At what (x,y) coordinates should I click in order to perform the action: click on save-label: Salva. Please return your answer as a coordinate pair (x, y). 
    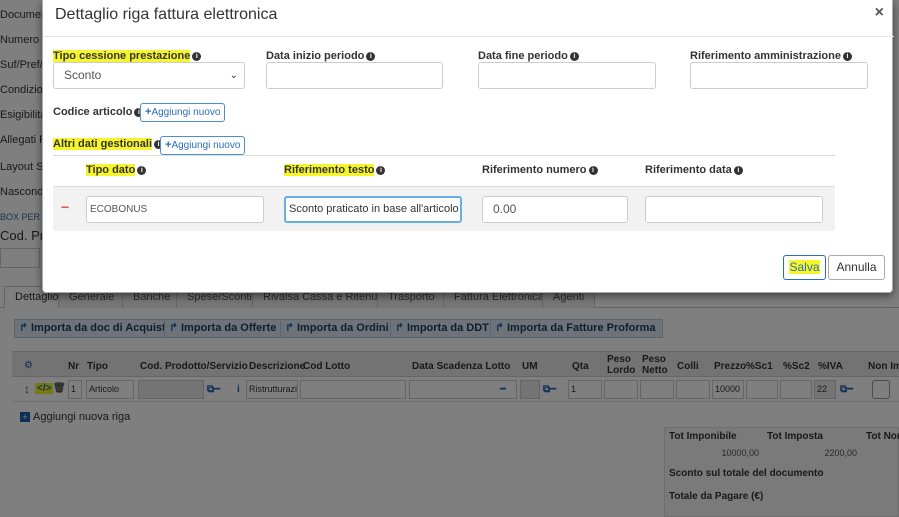
    Looking at the image, I should click on (804, 267).